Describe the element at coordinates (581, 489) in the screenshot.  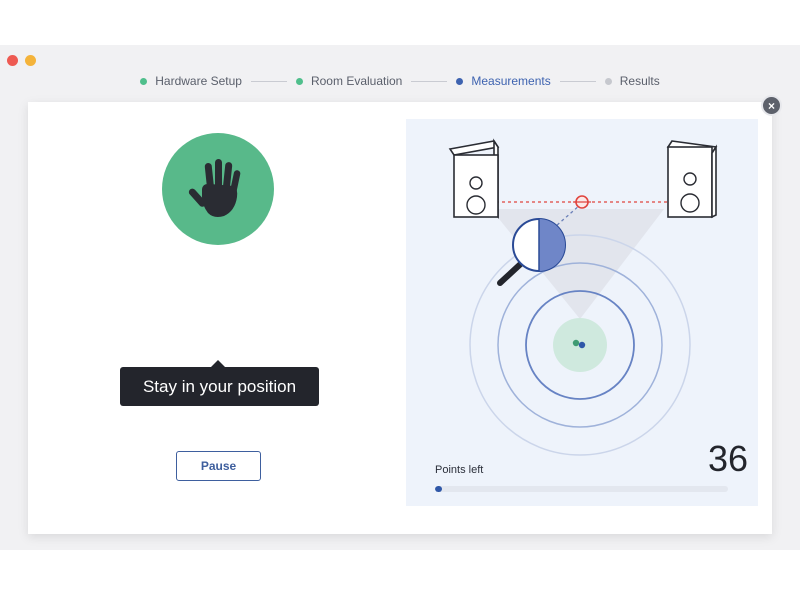
I see `measurement-progress-bar` at that location.